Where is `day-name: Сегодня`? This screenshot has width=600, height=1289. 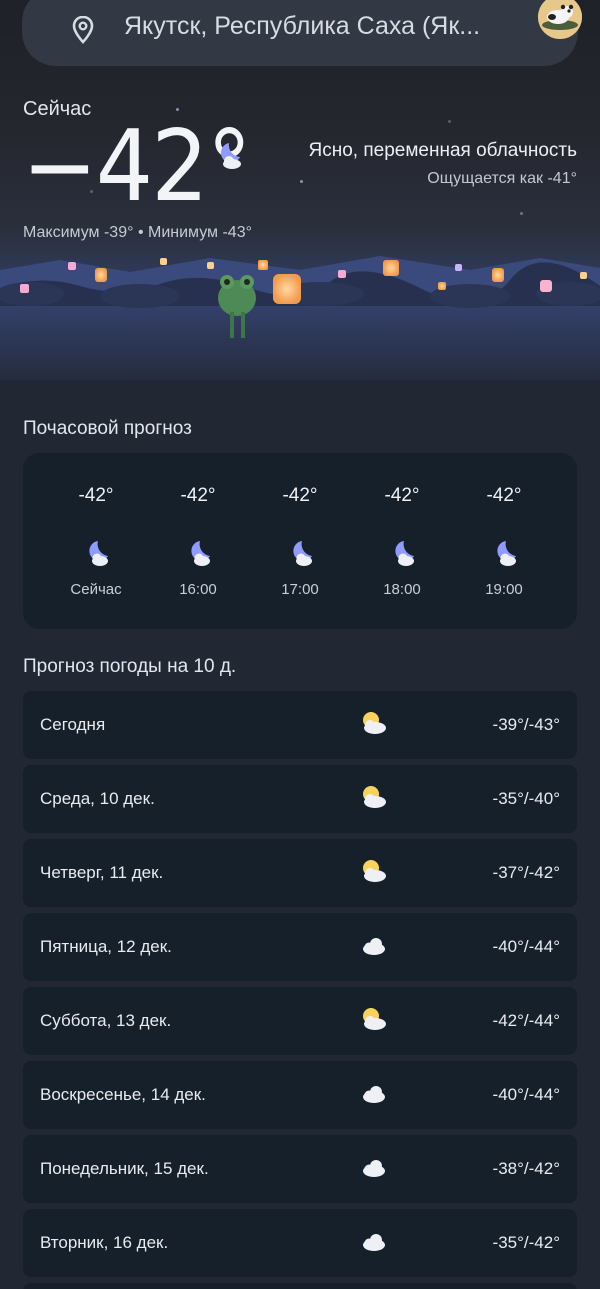
day-name: Сегодня is located at coordinates (73, 724).